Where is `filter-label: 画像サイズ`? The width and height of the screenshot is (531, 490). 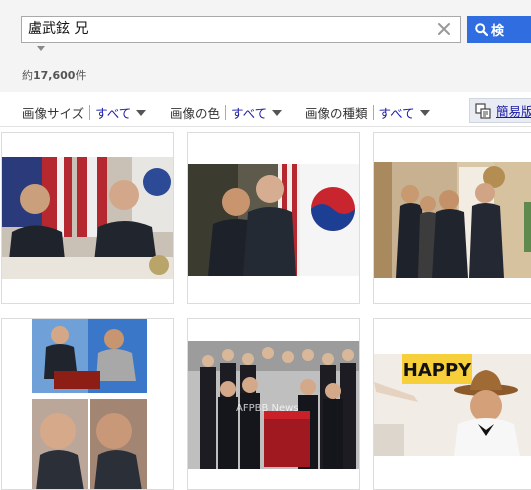
filter-label: 画像サイズ is located at coordinates (53, 113).